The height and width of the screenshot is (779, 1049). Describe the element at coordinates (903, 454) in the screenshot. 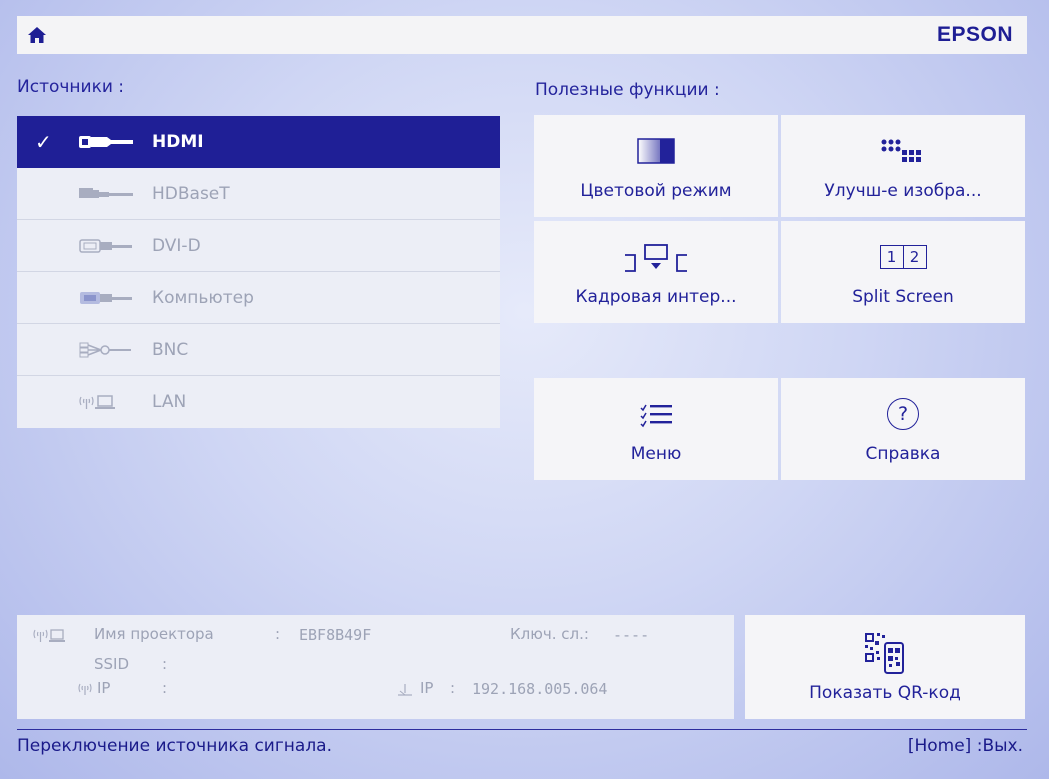

I see `tile-label: Справка` at that location.